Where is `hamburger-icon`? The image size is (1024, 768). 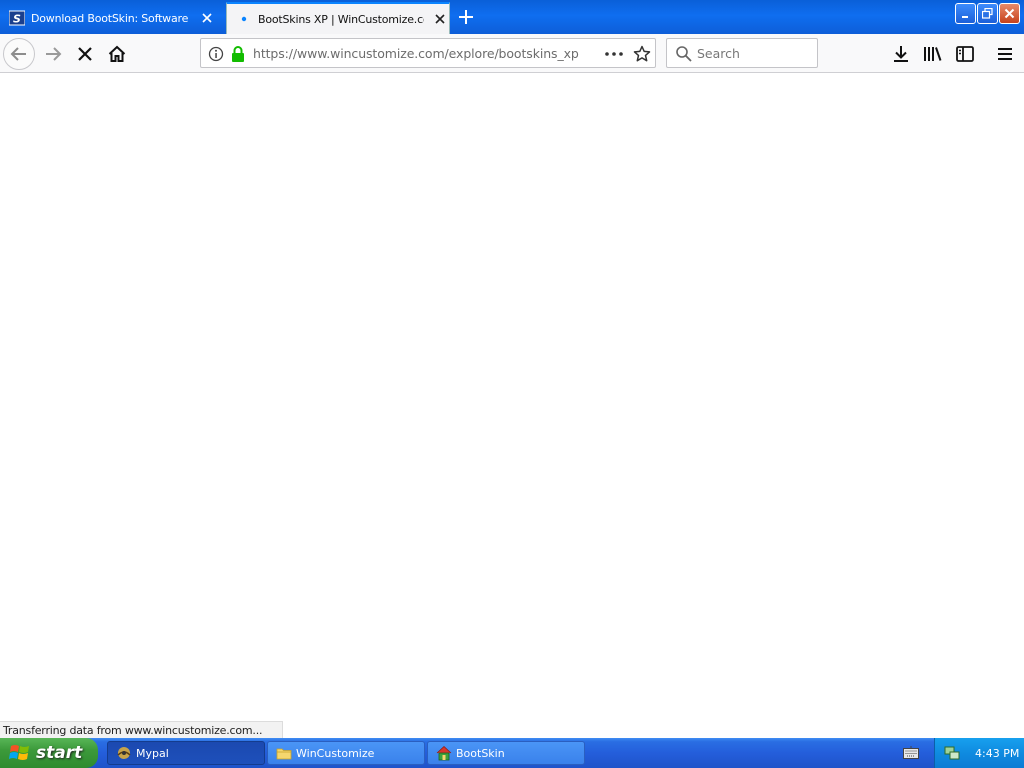 hamburger-icon is located at coordinates (1005, 54).